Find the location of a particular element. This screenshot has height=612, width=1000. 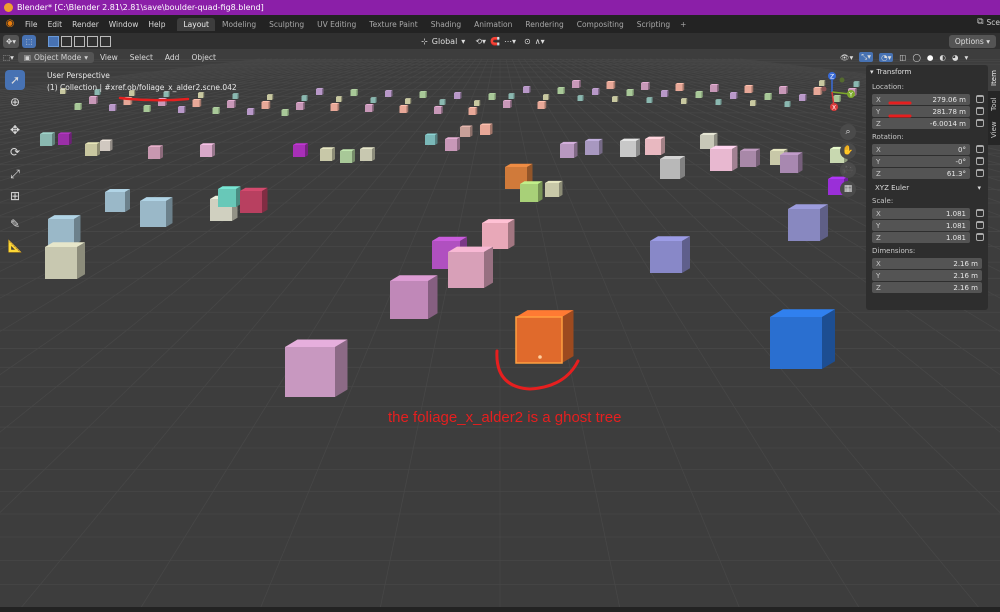

material-shading-icon: ◐ is located at coordinates (942, 57).